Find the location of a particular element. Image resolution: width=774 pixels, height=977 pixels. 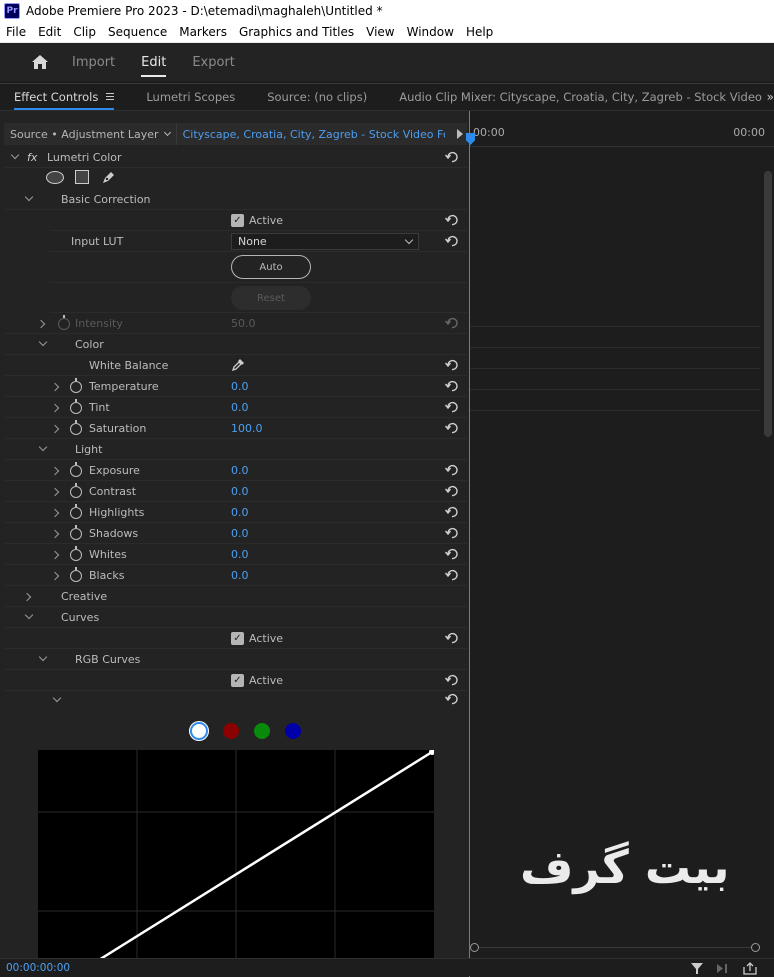

menu-file: File is located at coordinates (16, 32).